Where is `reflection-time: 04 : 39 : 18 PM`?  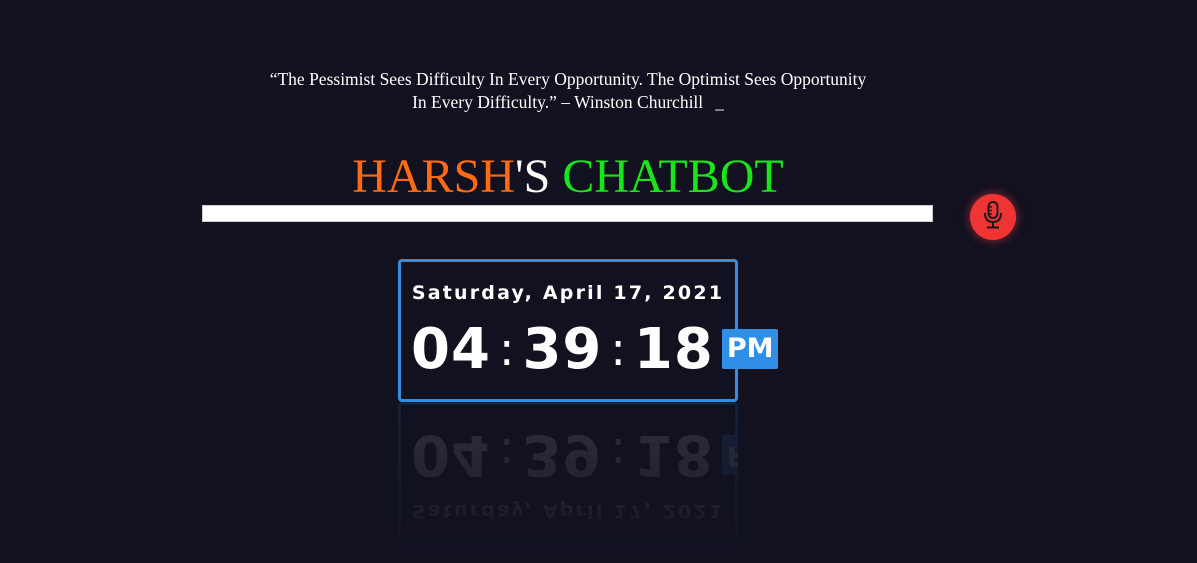 reflection-time: 04 : 39 : 18 PM is located at coordinates (595, 455).